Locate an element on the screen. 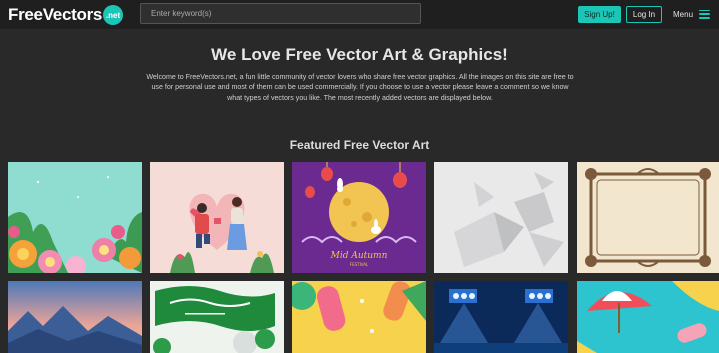  vector-card-saudi-flag is located at coordinates (217, 317).